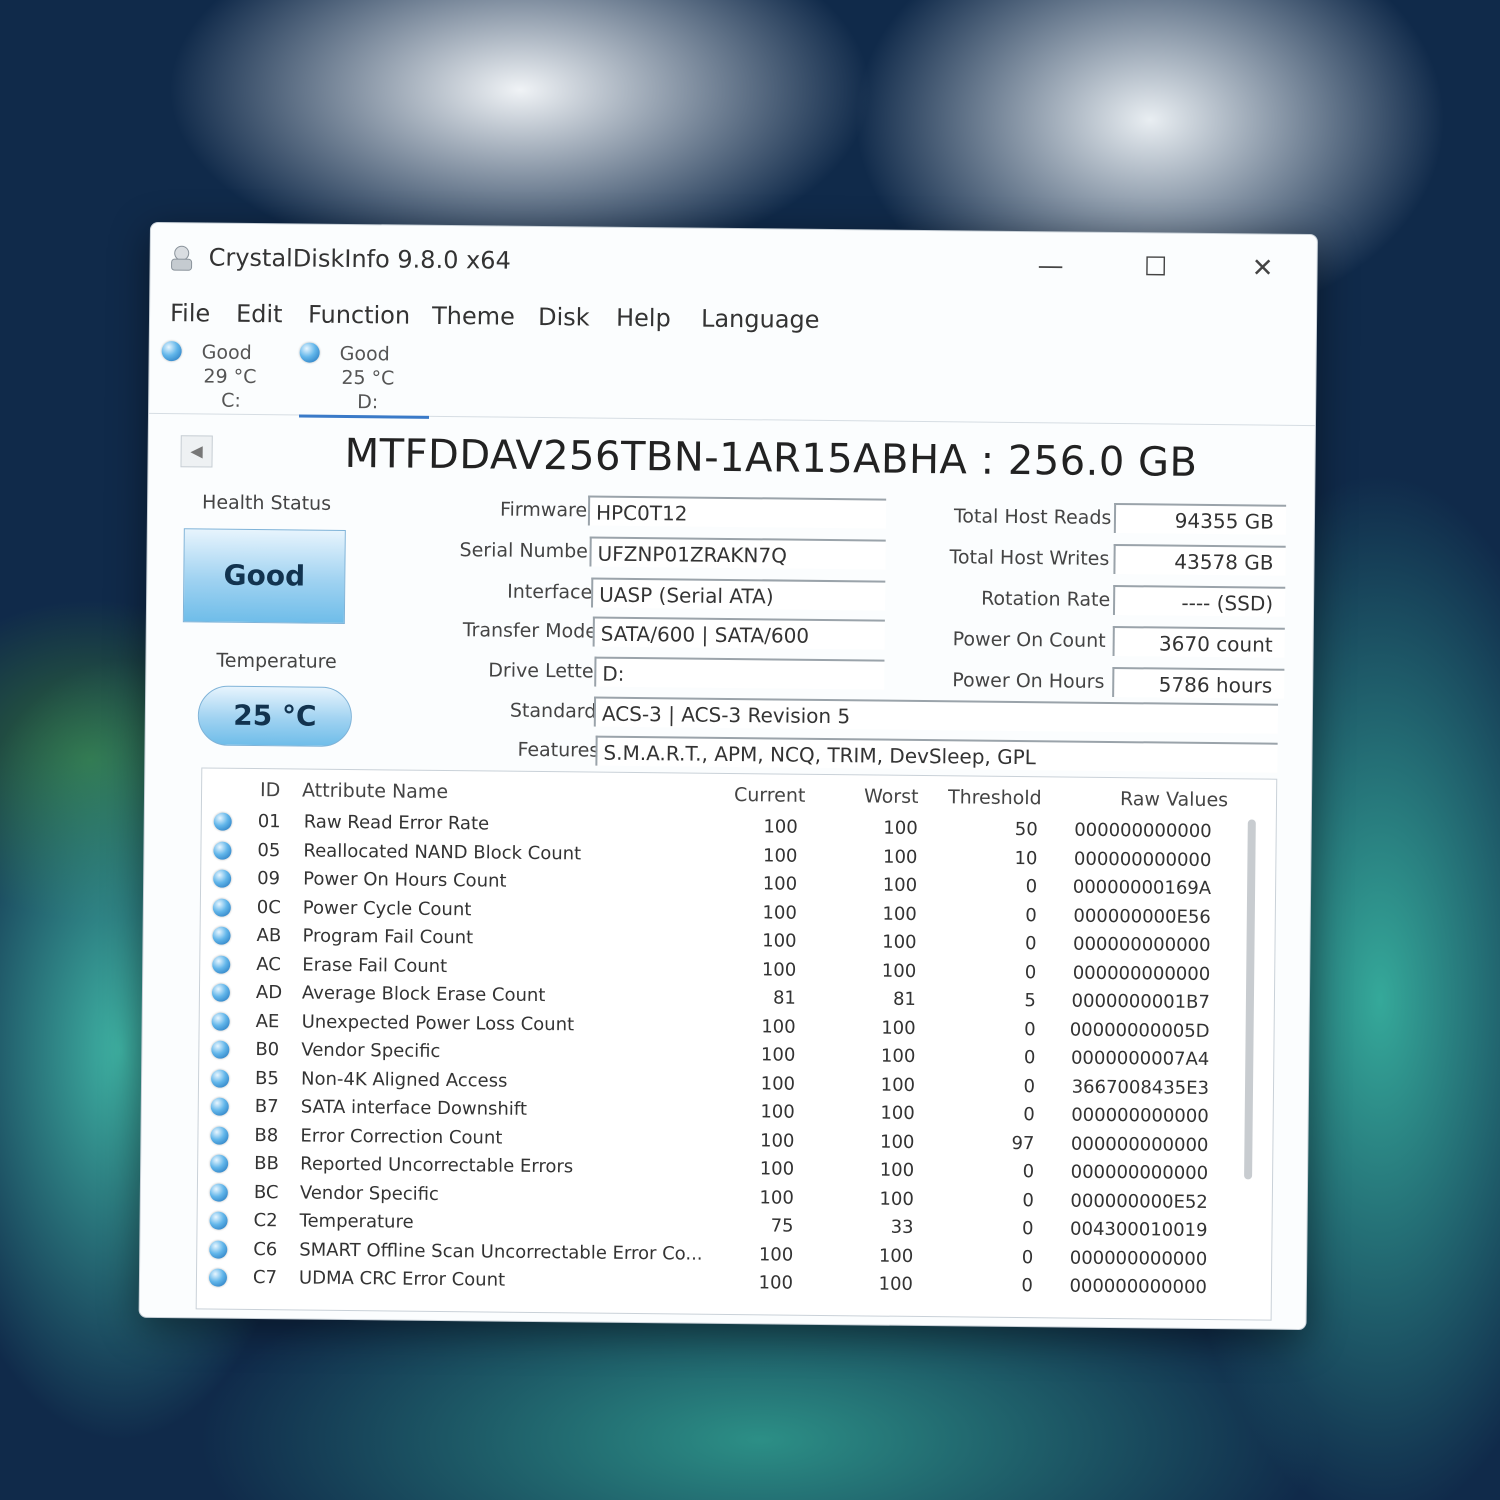 Image resolution: width=1500 pixels, height=1500 pixels. I want to click on standard-label: Standard, so click(553, 711).